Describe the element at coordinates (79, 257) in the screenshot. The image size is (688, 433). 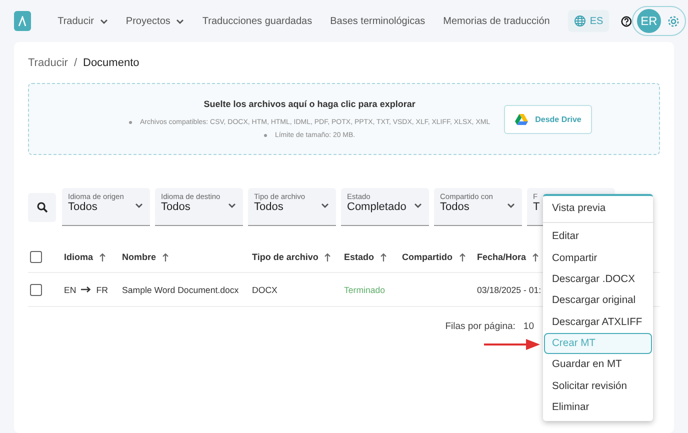
I see `column-header: Idioma` at that location.